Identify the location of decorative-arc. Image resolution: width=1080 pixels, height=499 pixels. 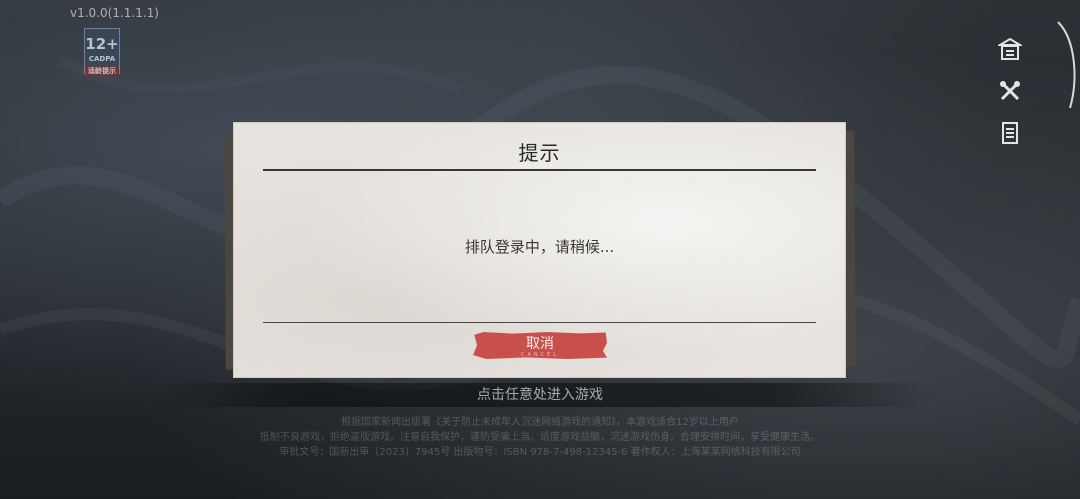
(1066, 65).